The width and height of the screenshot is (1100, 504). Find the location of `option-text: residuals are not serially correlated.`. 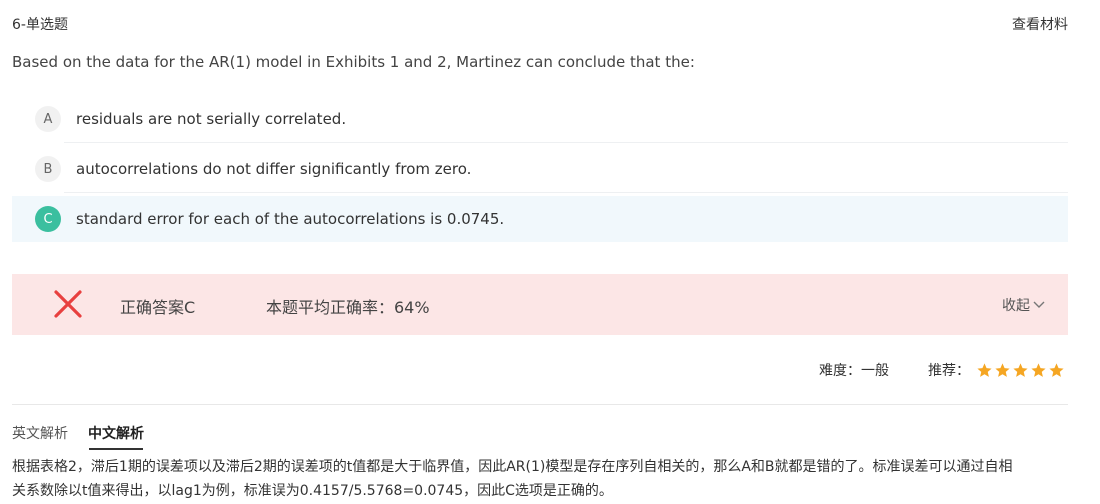

option-text: residuals are not serially correlated. is located at coordinates (211, 119).